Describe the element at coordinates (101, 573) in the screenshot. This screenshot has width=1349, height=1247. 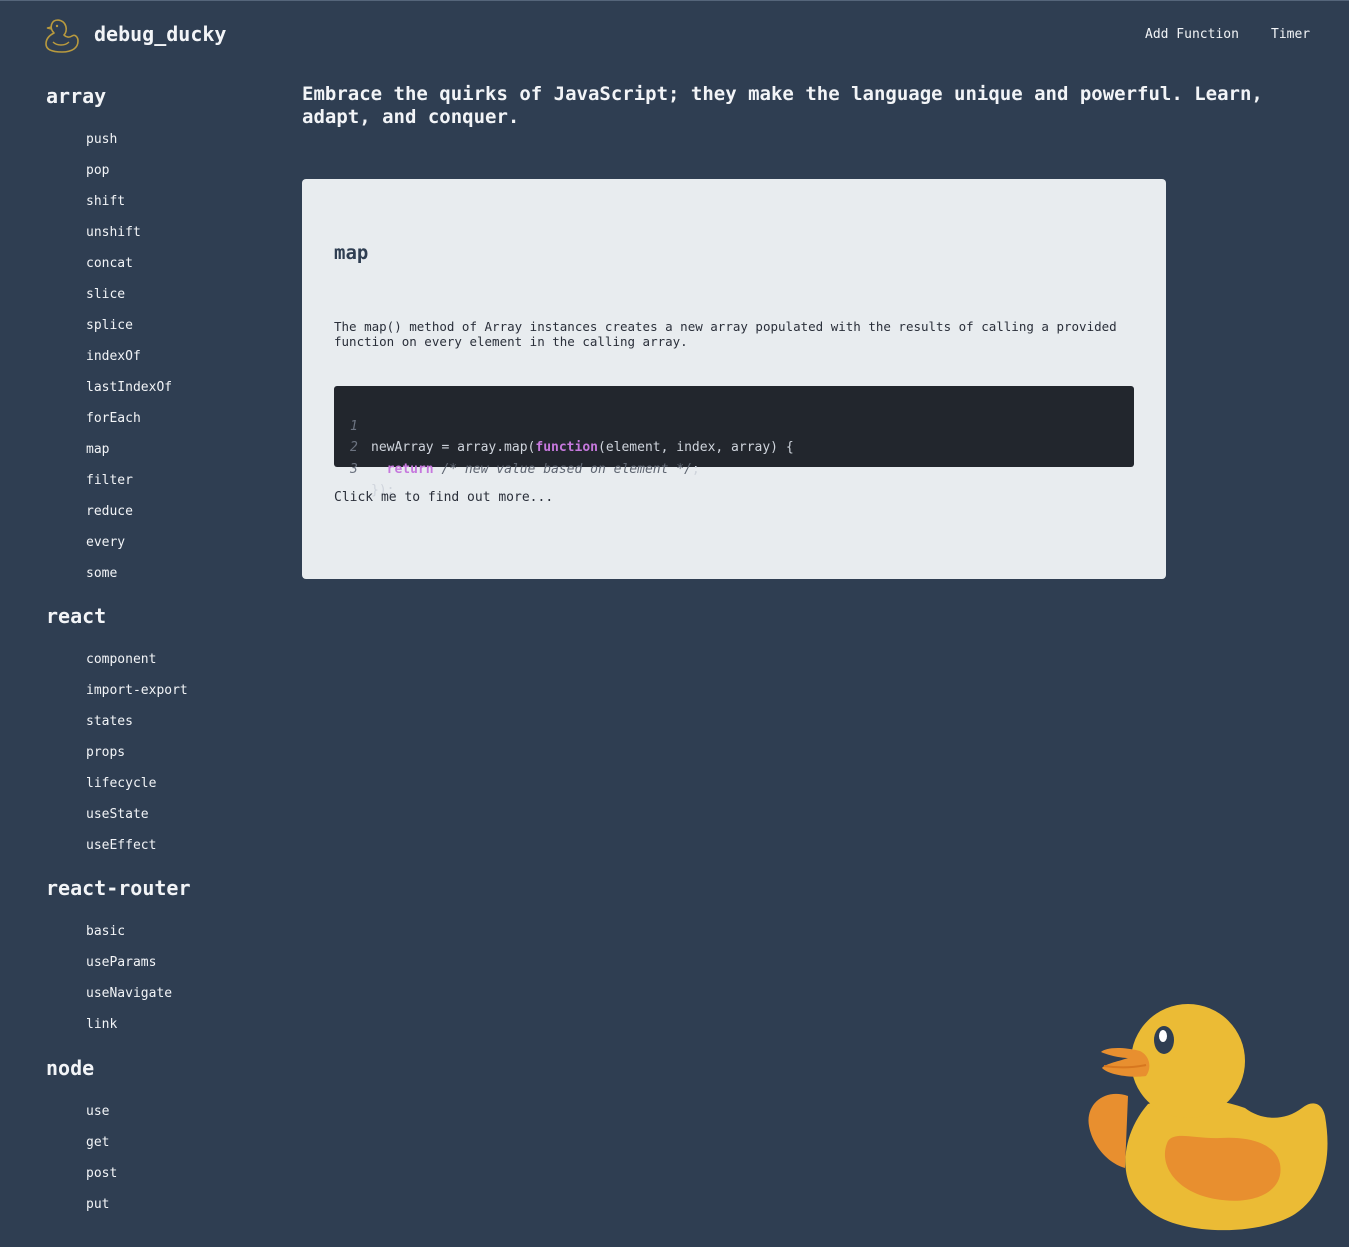
I see `sidebar-item-some: some` at that location.